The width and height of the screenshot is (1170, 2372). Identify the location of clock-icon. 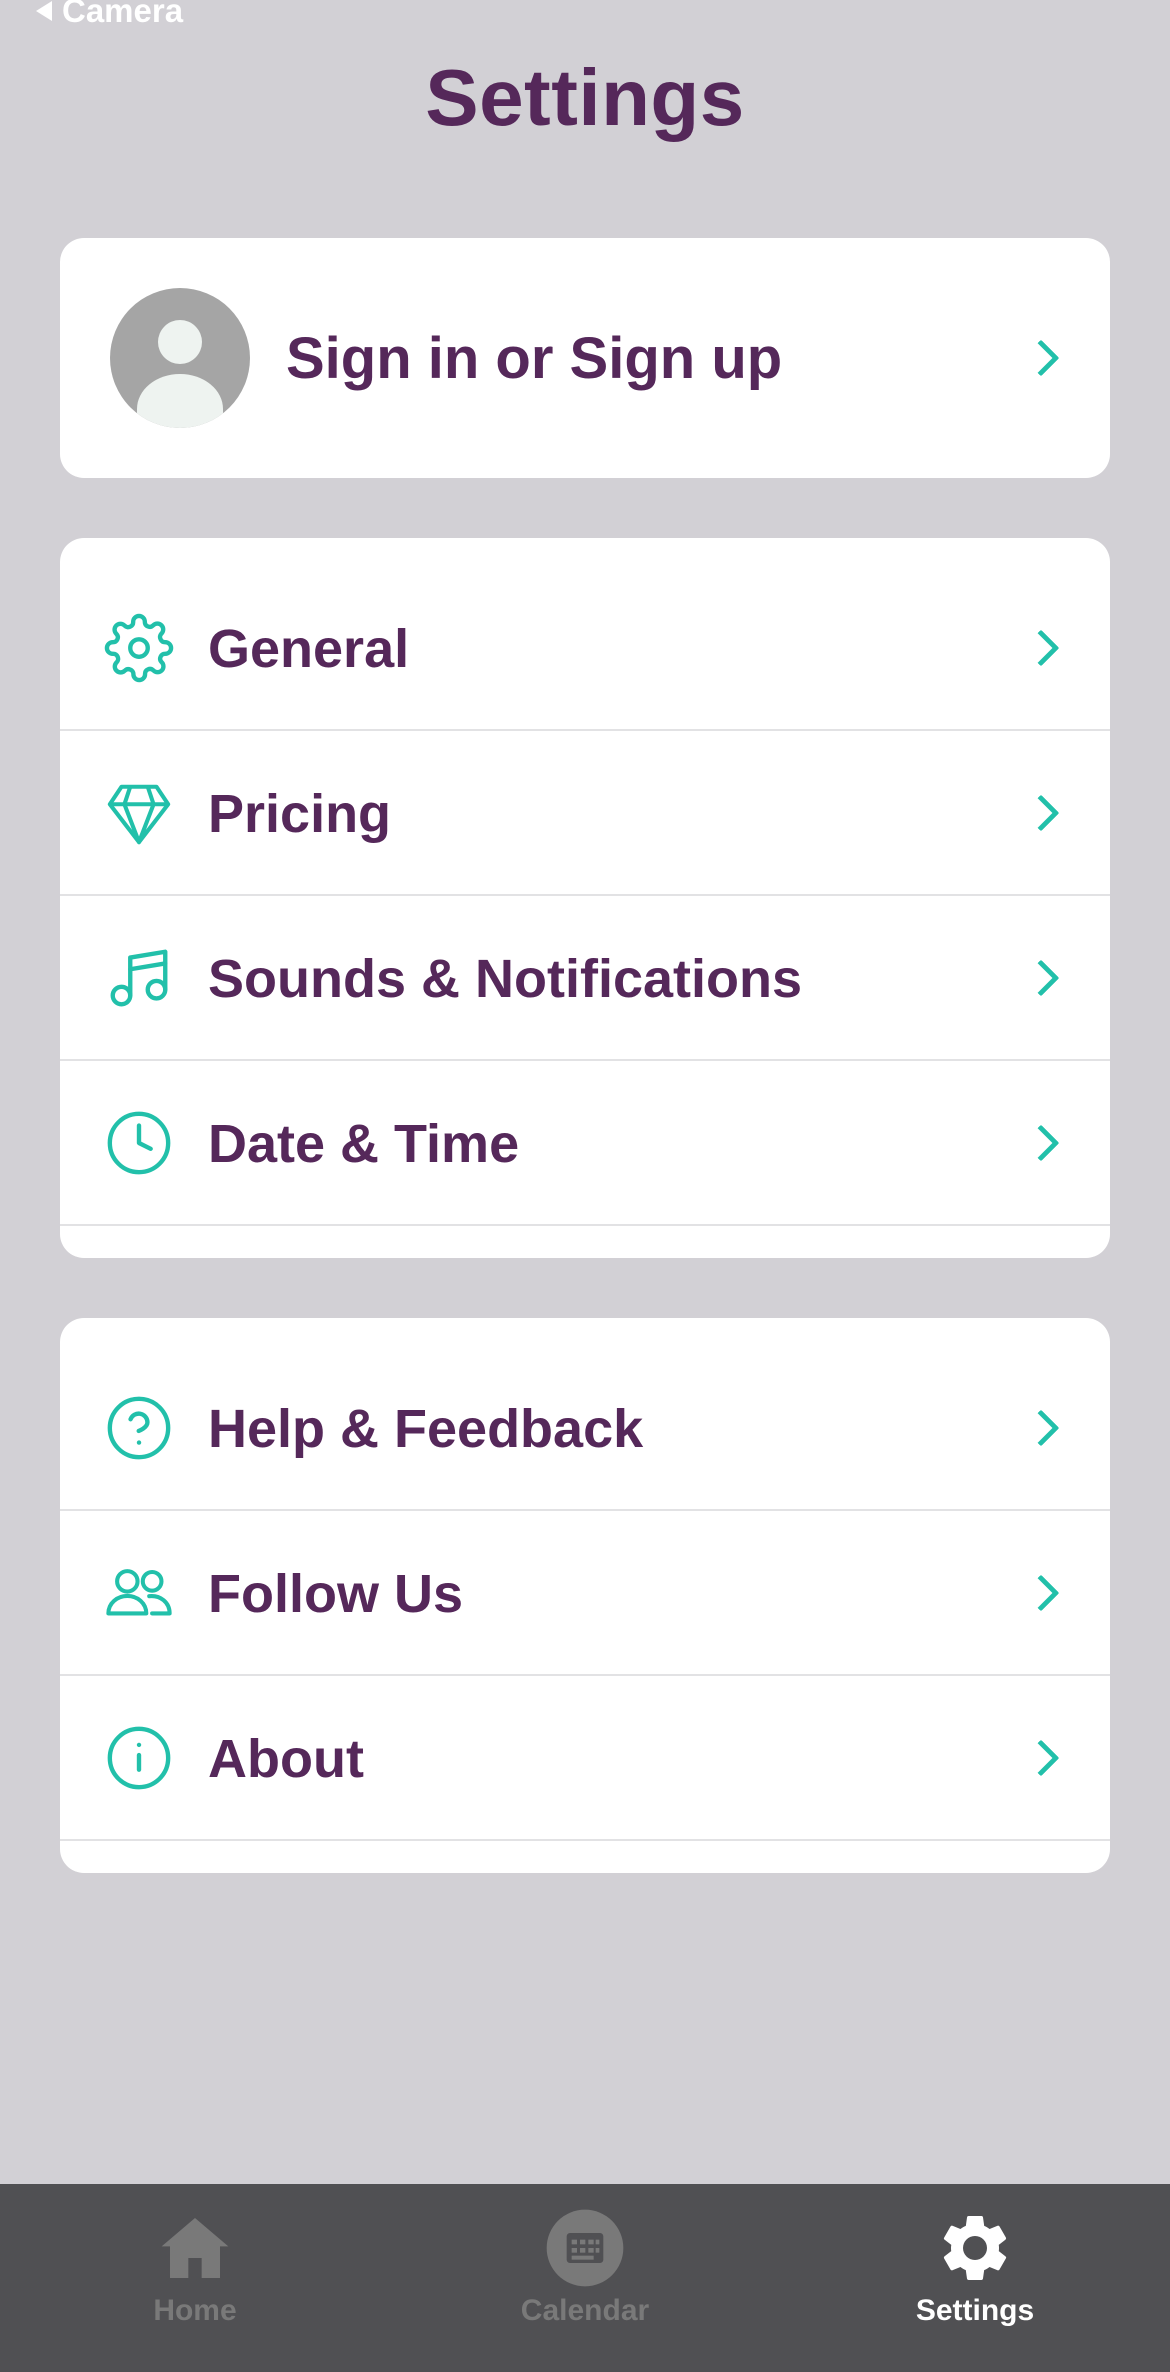
(139, 1142).